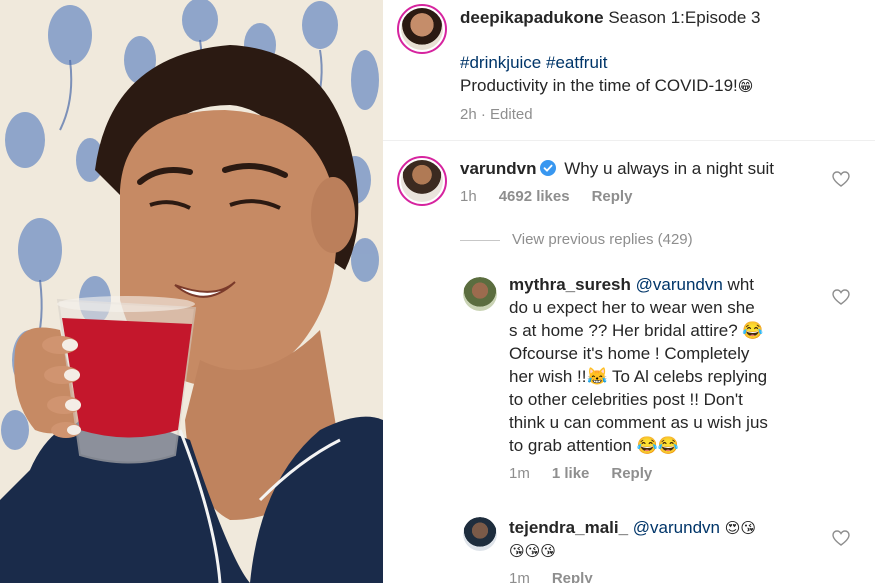 The image size is (875, 583). What do you see at coordinates (568, 527) in the screenshot?
I see `commenter-username: tejendra_mali_` at bounding box center [568, 527].